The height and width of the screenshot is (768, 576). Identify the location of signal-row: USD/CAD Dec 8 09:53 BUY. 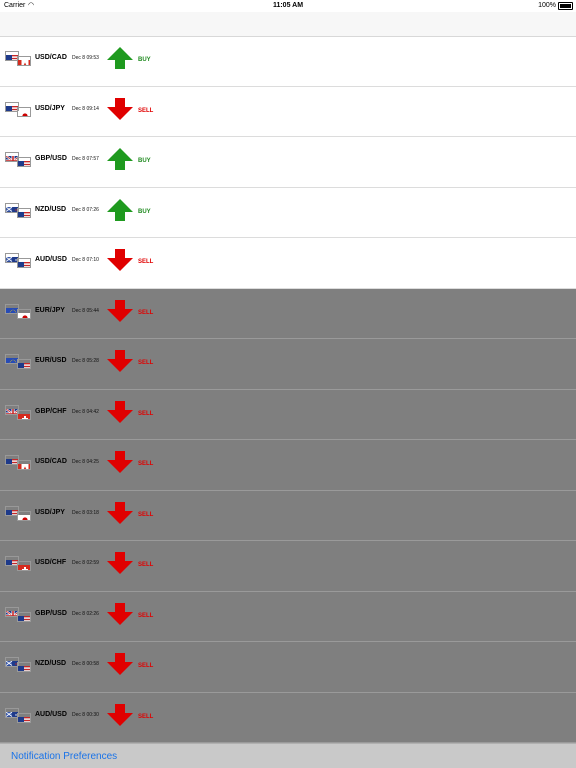
(288, 61).